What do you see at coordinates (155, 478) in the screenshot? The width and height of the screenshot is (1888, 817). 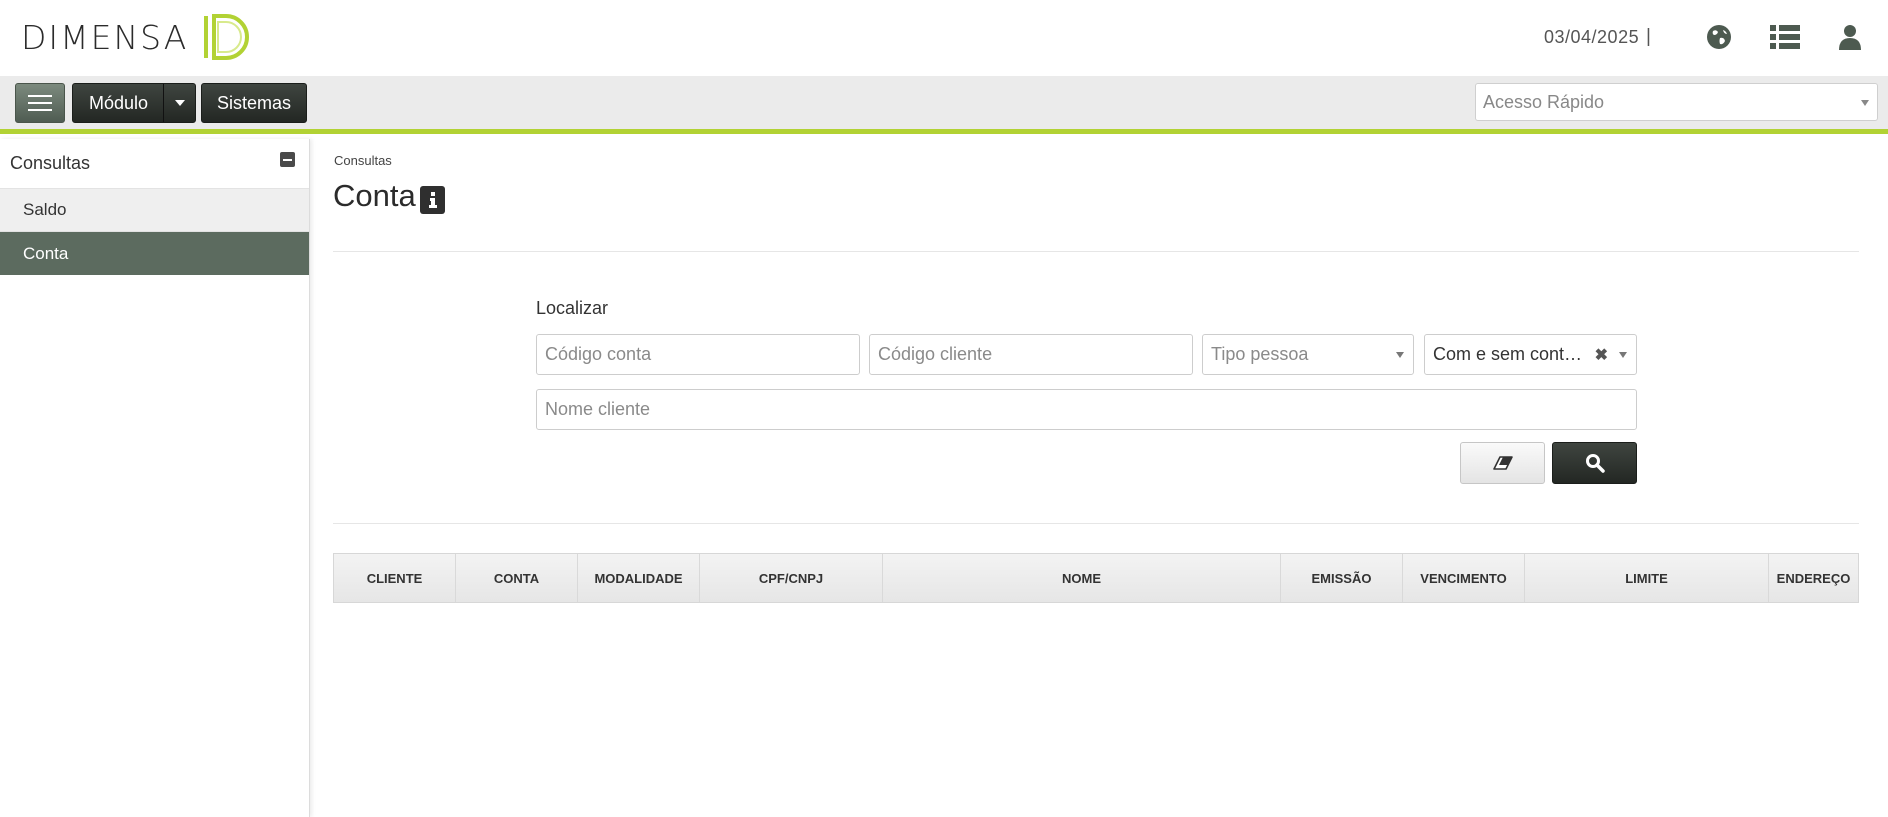 I see `sidebar: Consultas Saldo Conta` at bounding box center [155, 478].